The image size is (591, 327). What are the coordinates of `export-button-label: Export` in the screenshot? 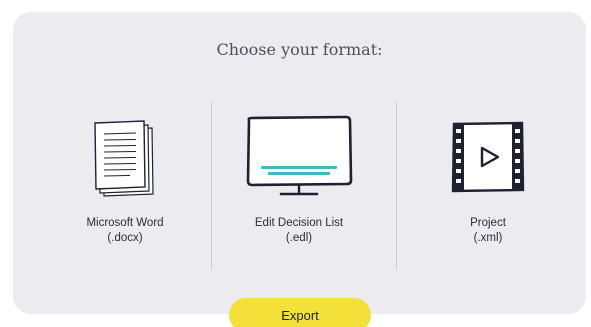 It's located at (300, 315).